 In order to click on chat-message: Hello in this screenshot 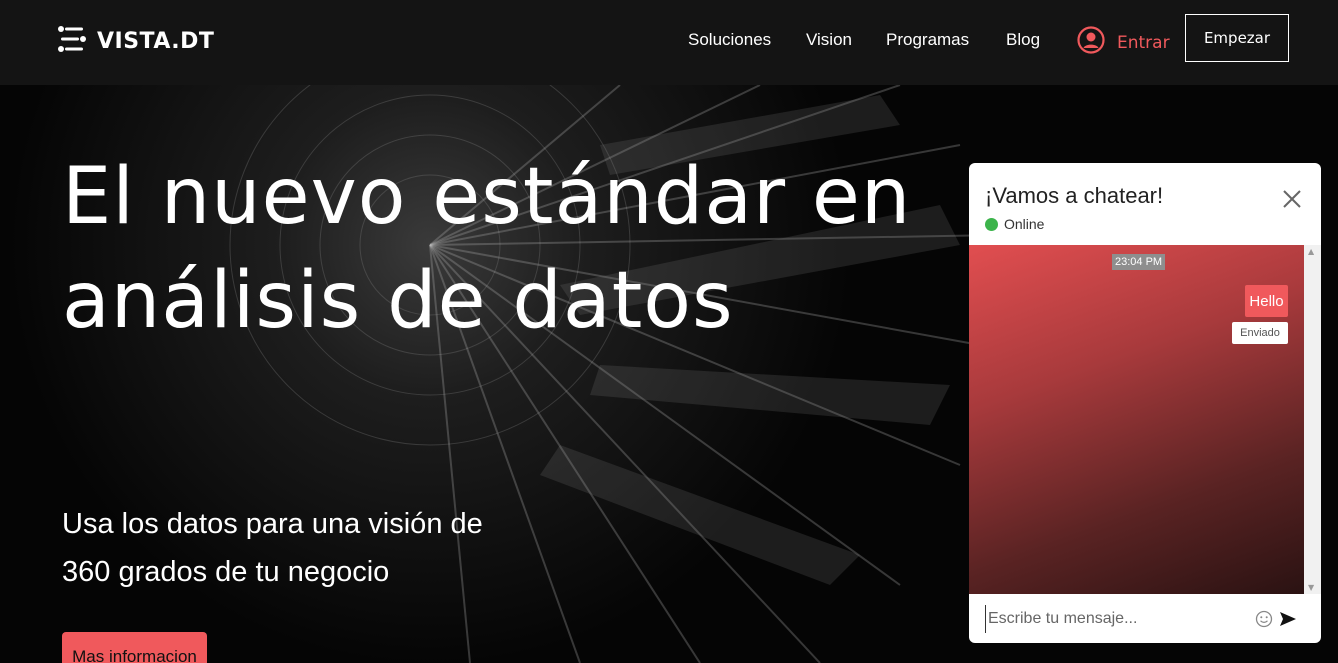, I will do `click(1266, 301)`.